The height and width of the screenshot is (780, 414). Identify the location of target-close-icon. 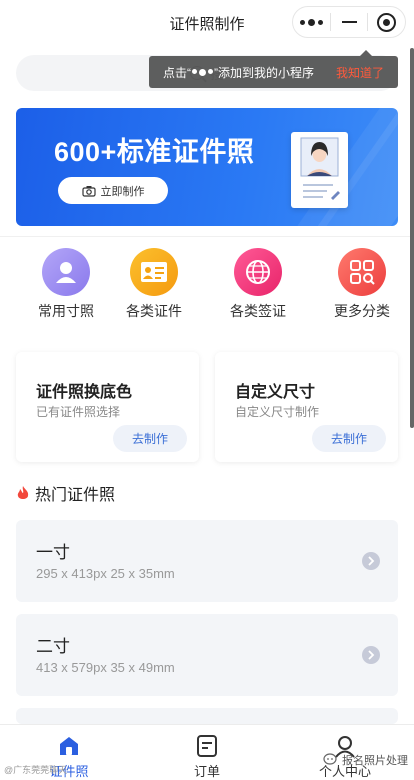
(386, 22).